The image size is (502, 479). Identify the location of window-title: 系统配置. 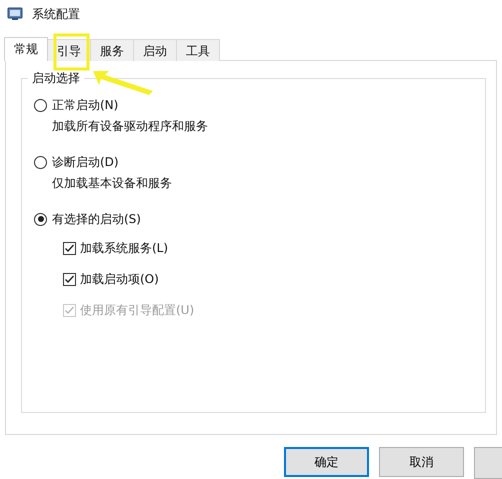
(56, 14).